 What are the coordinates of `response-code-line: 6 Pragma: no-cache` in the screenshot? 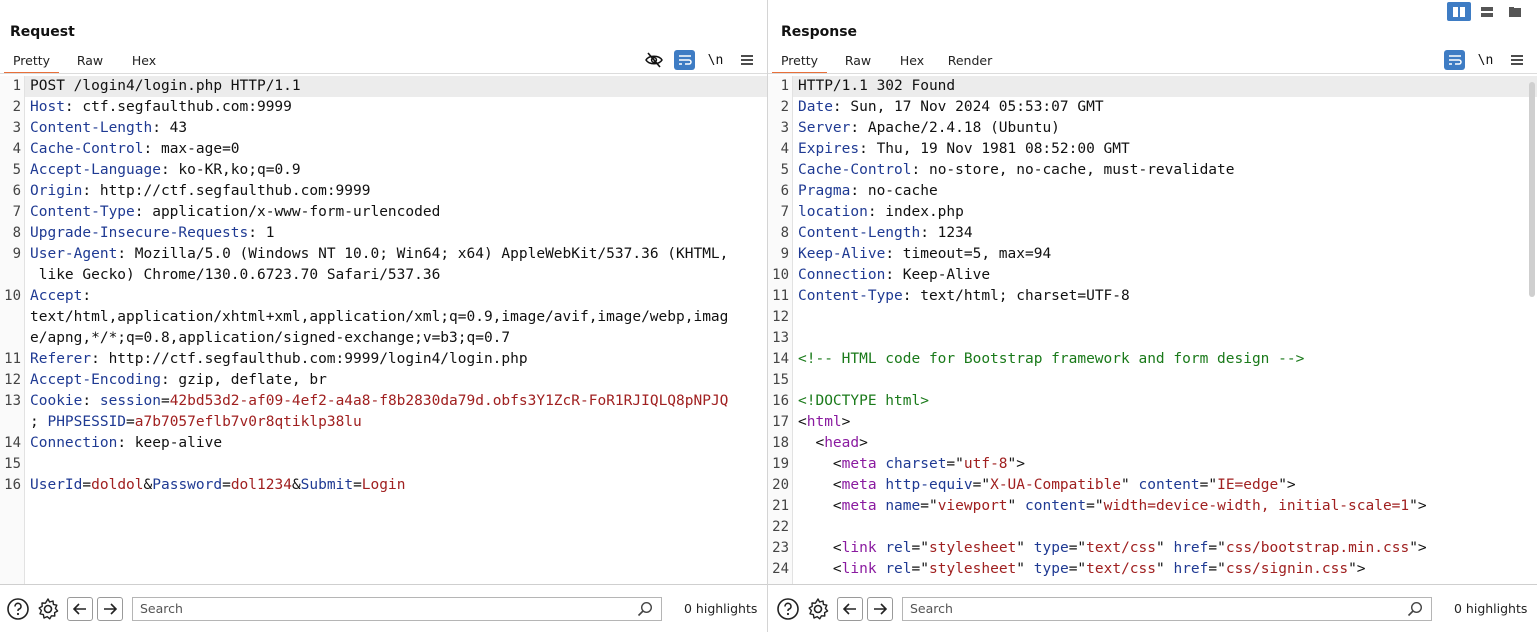 It's located at (1152, 191).